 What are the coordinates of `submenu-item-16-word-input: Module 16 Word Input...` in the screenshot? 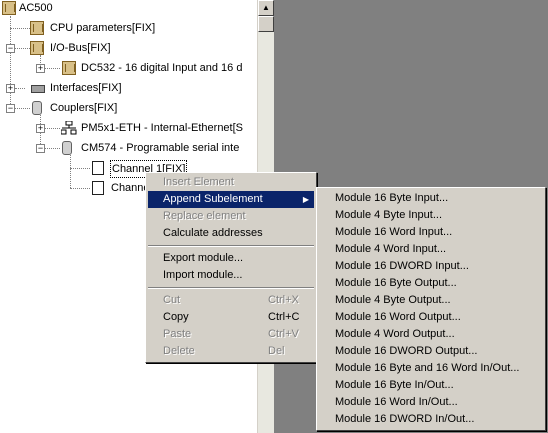 It's located at (431, 232).